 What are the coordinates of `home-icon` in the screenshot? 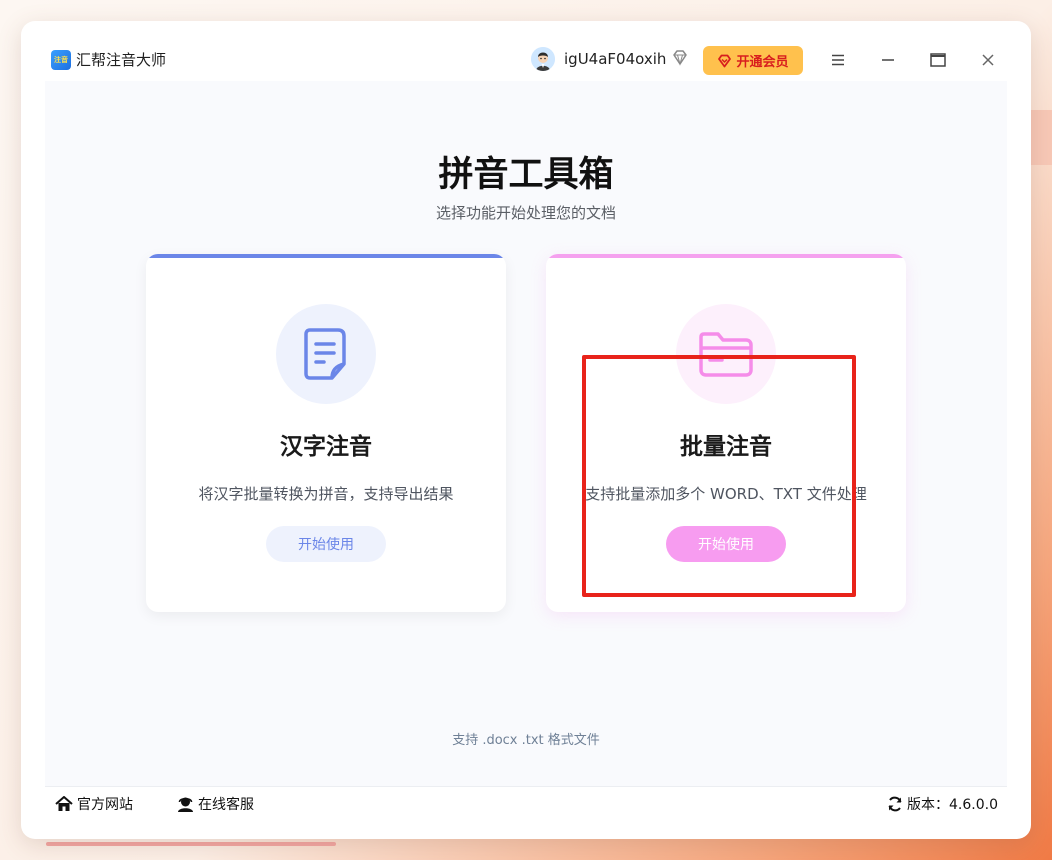 It's located at (64, 803).